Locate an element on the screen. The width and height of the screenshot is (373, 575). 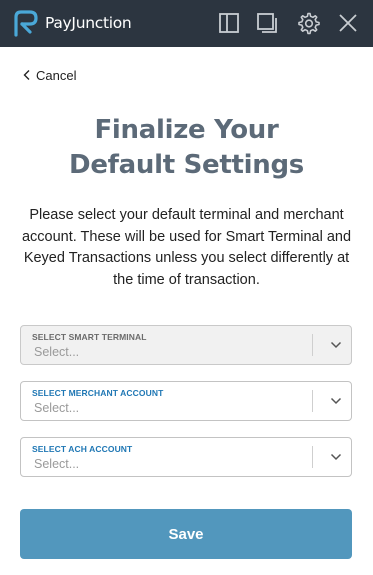
merchant-account-select-label: SELECT MERCHANT ACCOUNT is located at coordinates (98, 393).